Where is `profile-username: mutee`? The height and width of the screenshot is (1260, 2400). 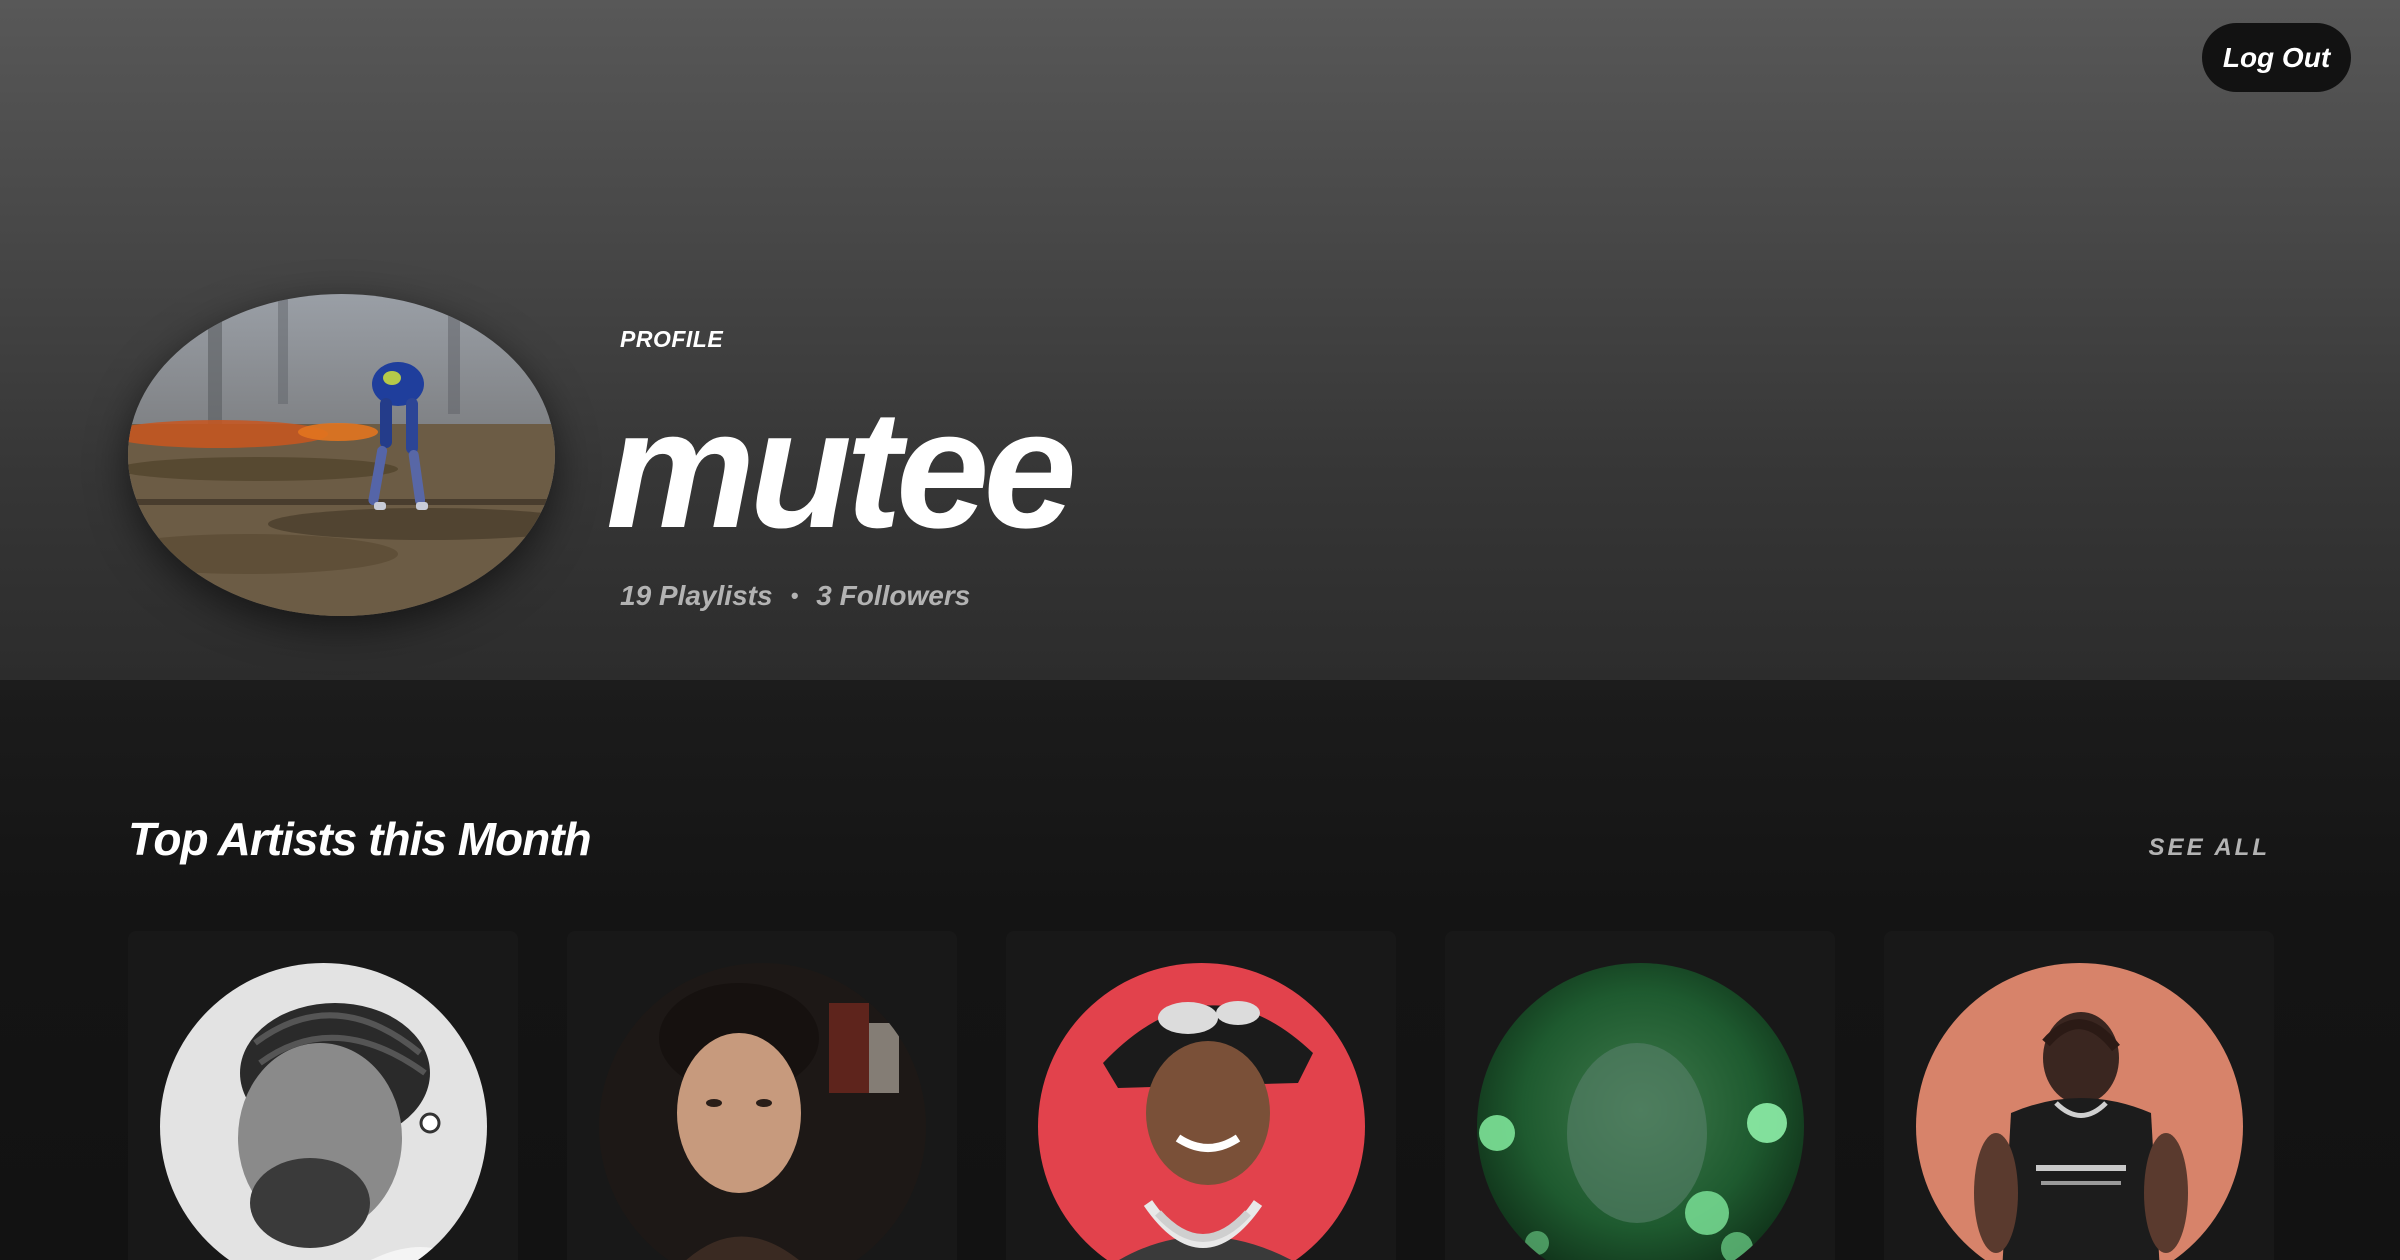
profile-username: mutee is located at coordinates (841, 469).